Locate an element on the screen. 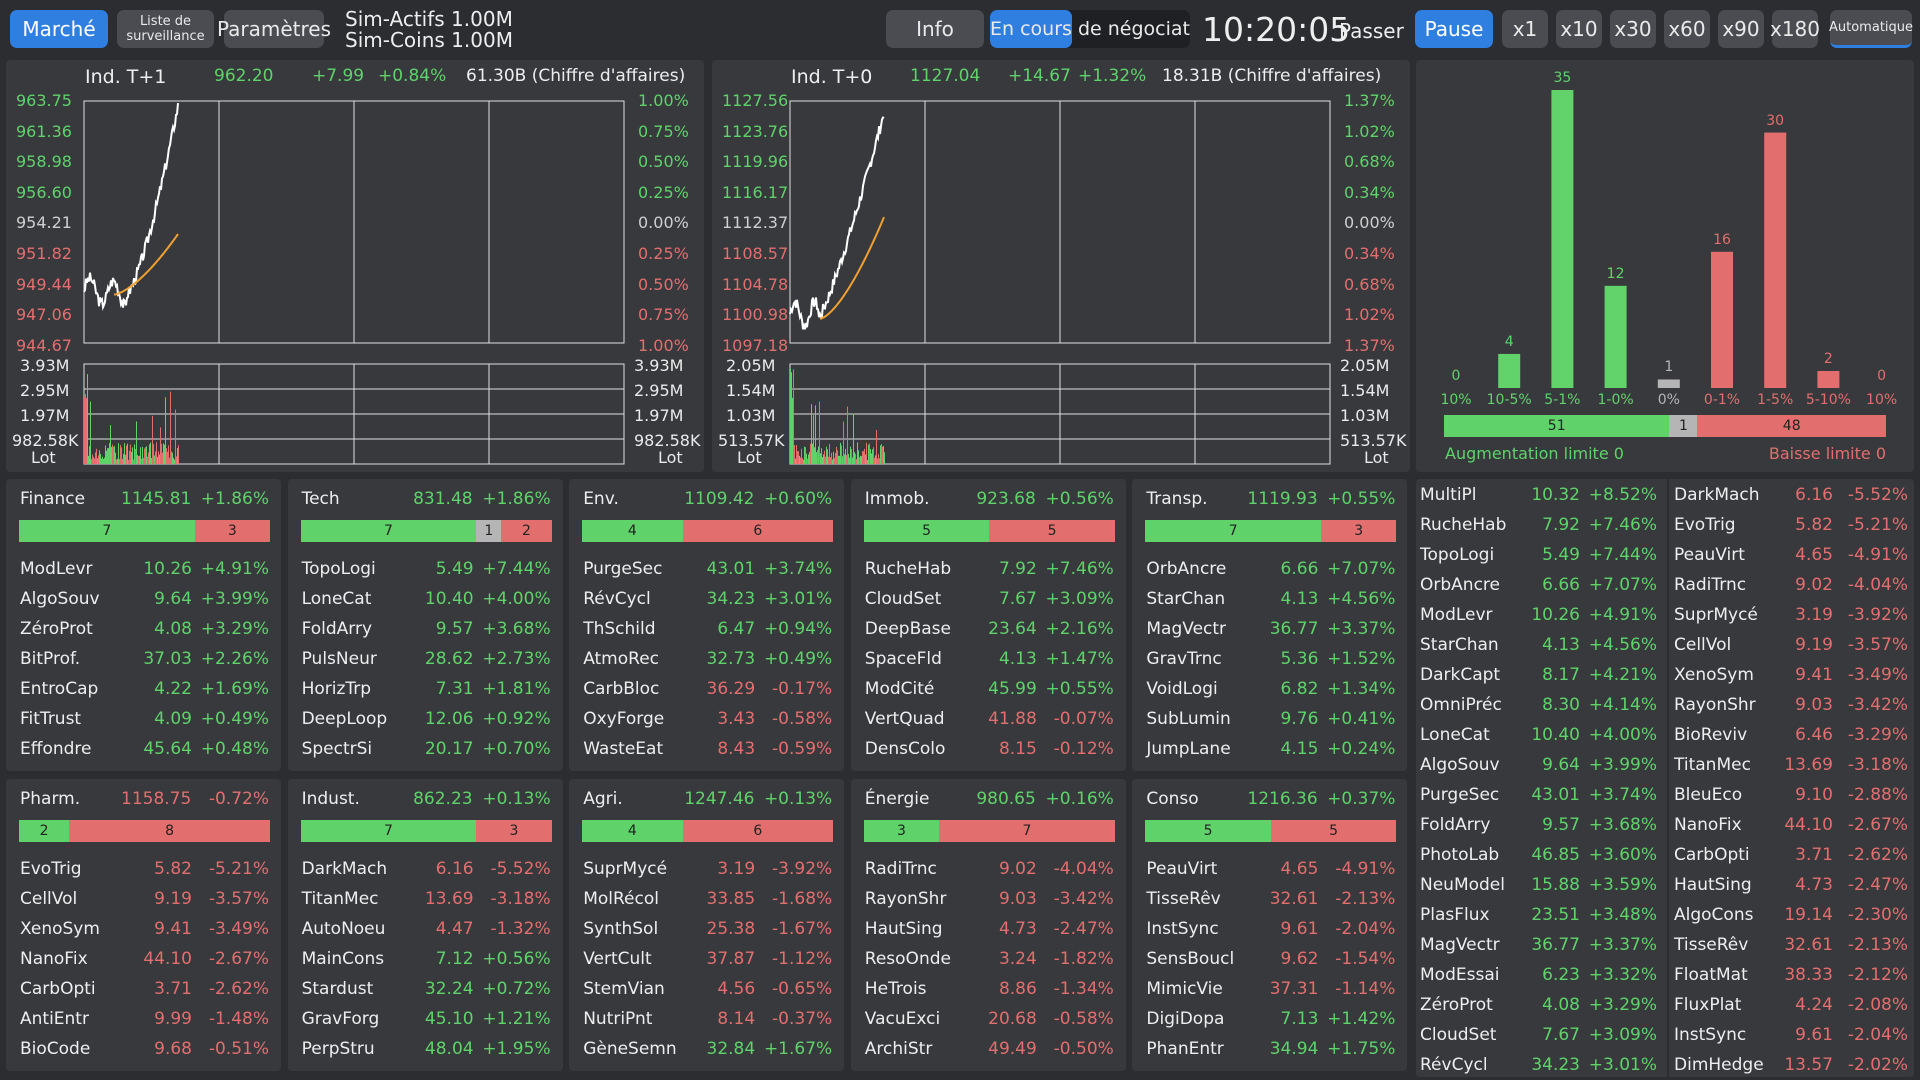  pause-button: Pause is located at coordinates (1454, 29).